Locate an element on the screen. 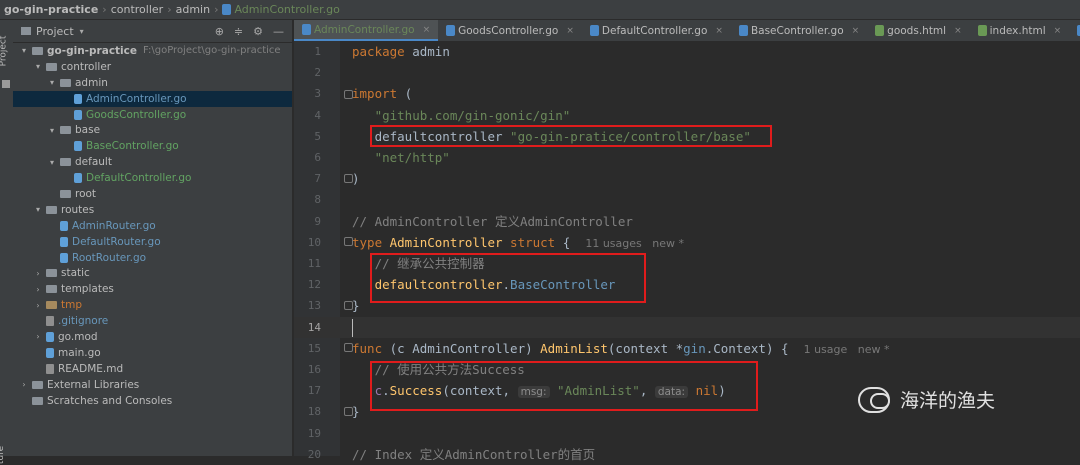 This screenshot has height=465, width=1080. tree-item: › External Libraries is located at coordinates (152, 385).